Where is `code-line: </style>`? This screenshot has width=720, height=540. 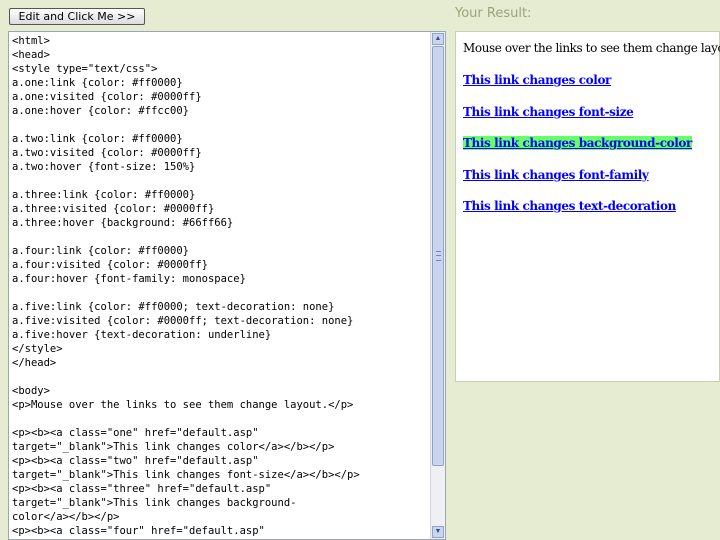
code-line: </style> is located at coordinates (222, 349).